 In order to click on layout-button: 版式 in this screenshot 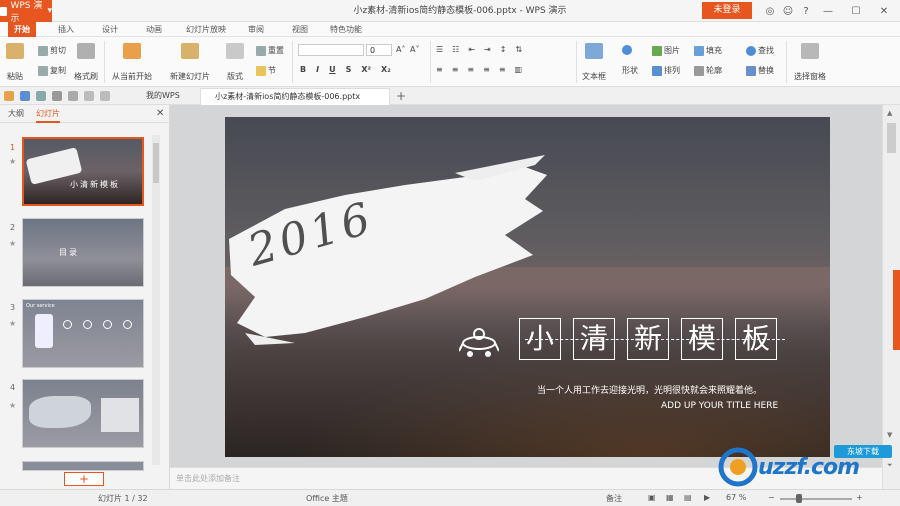, I will do `click(235, 62)`.